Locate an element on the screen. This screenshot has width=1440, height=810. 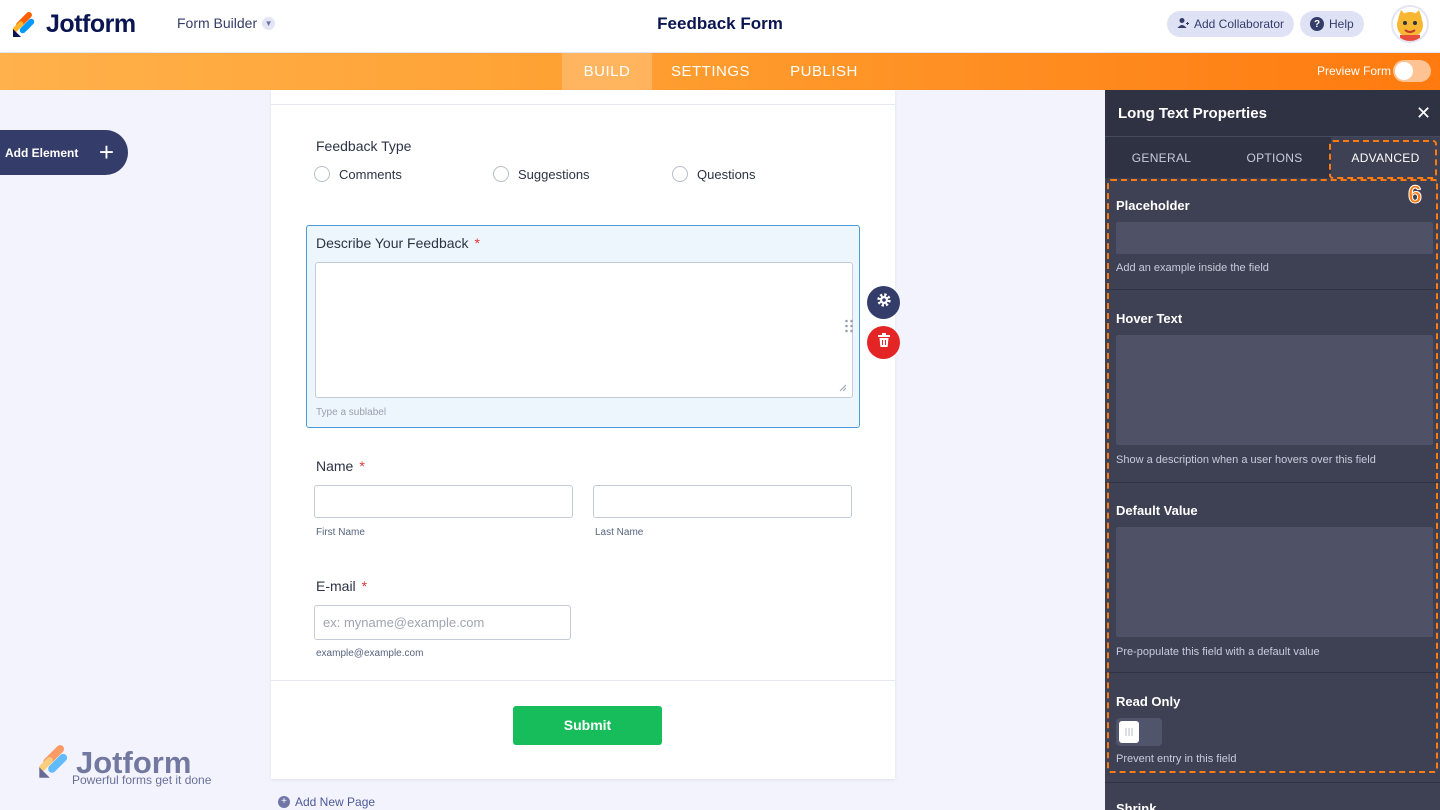
last-name-input is located at coordinates (722, 501).